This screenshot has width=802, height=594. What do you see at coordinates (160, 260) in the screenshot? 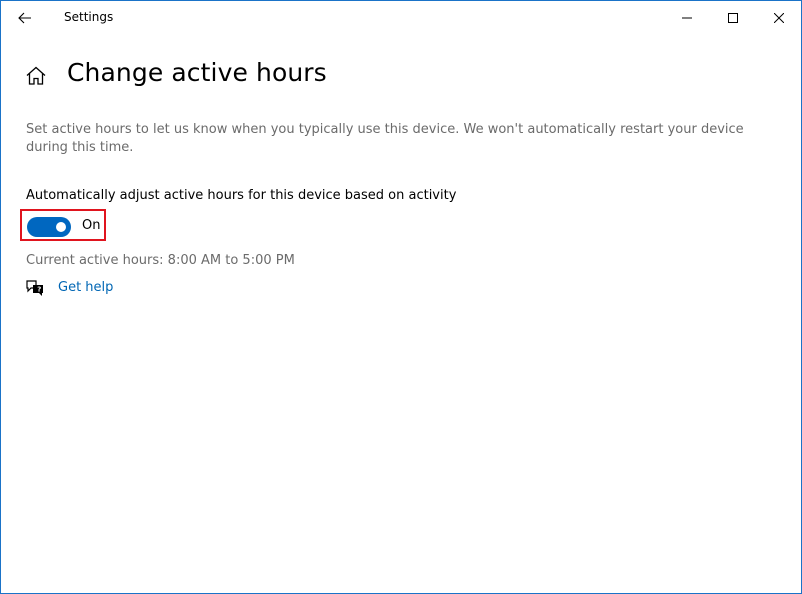
I see `current-active-hours: Current active hours: 8:00 AM to 5:00 PM` at bounding box center [160, 260].